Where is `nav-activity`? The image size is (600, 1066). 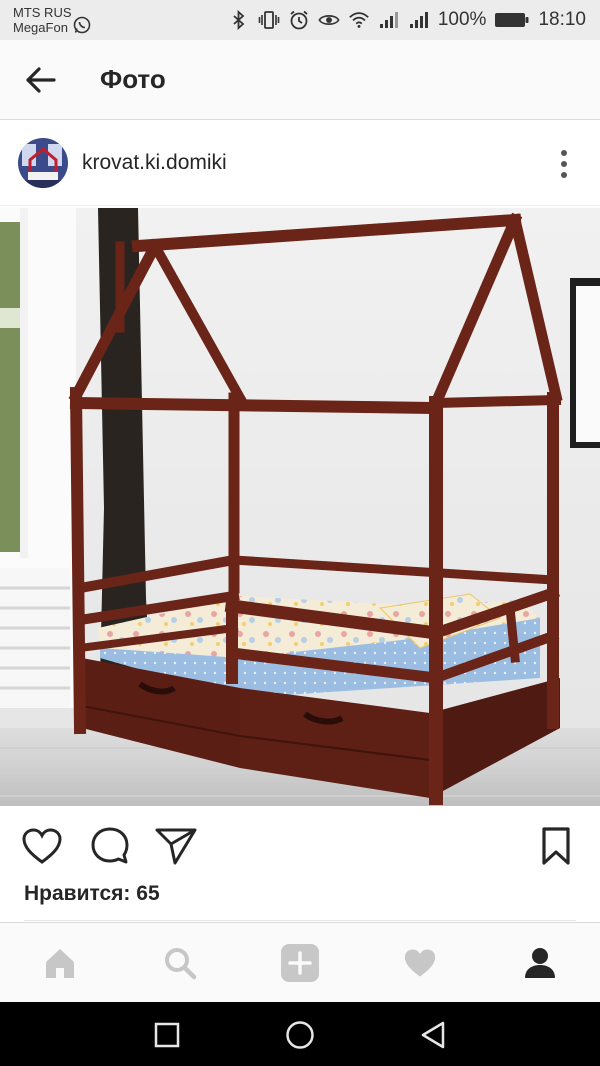
nav-activity is located at coordinates (420, 963).